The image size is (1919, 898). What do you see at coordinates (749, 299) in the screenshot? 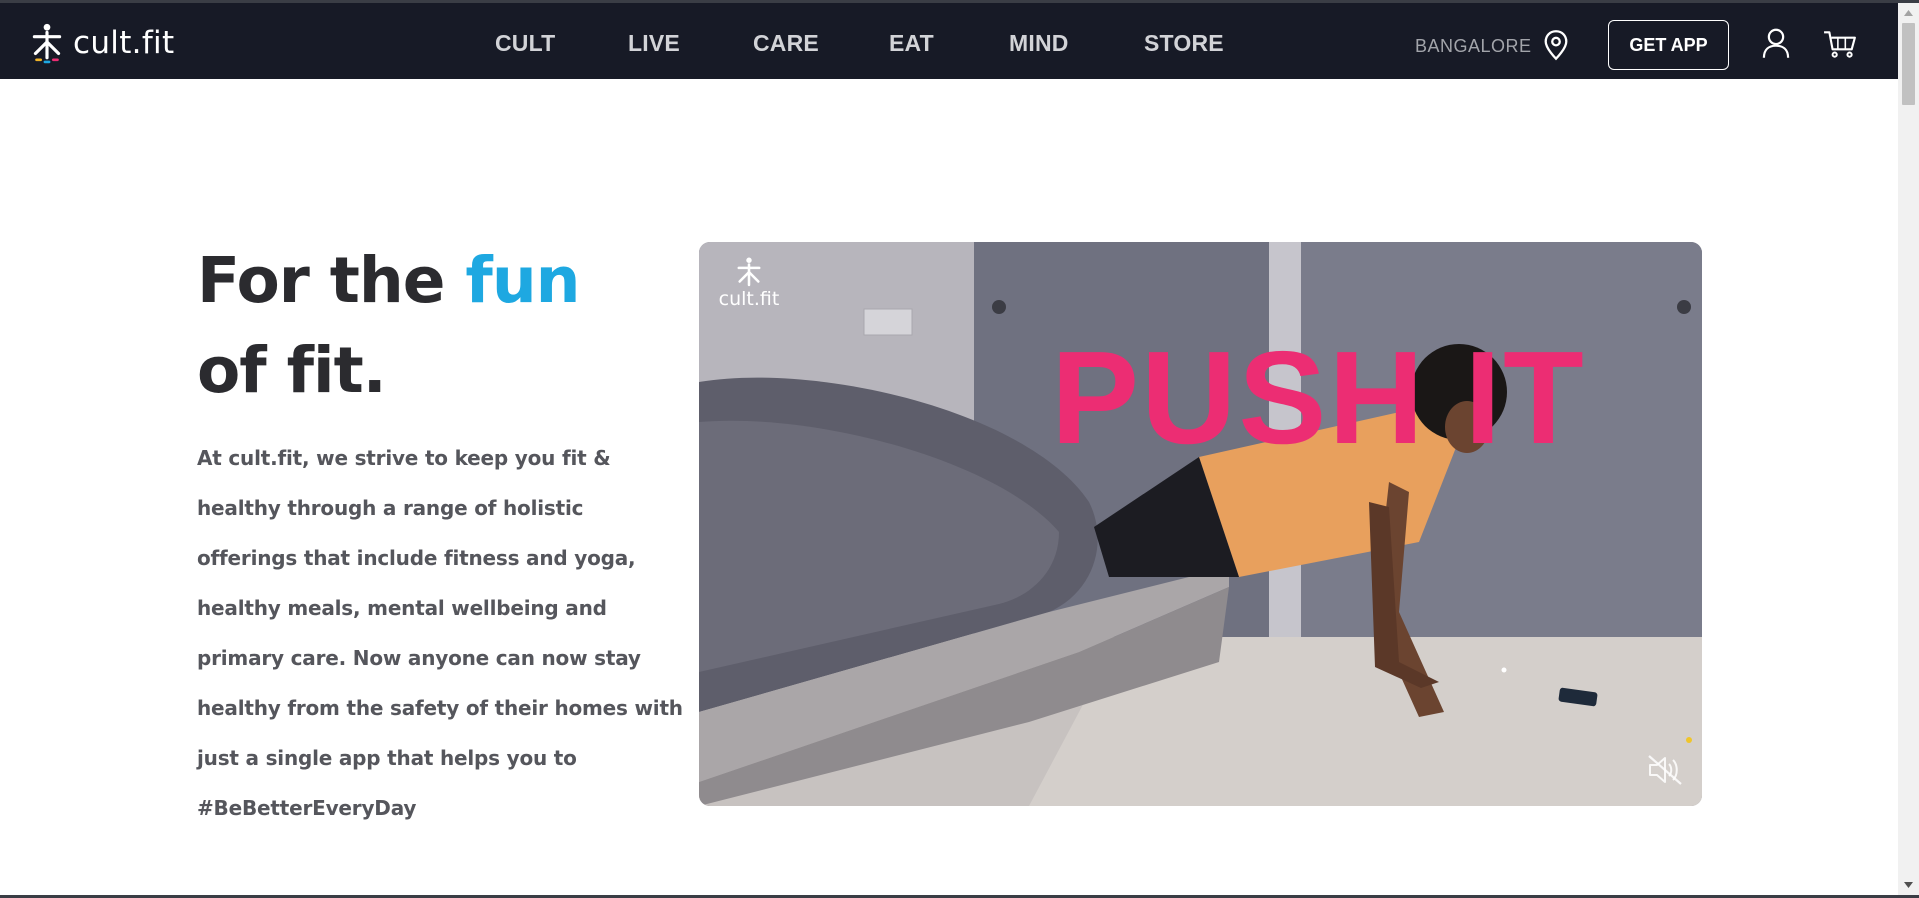
I see `video-logo-text: cult.fit` at bounding box center [749, 299].